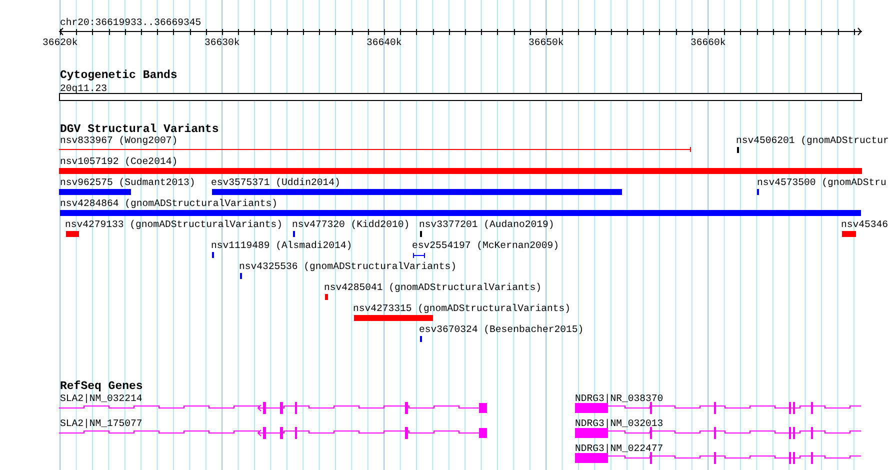 This screenshot has height=470, width=890. Describe the element at coordinates (708, 42) in the screenshot. I see `tick-label: 36660k` at that location.